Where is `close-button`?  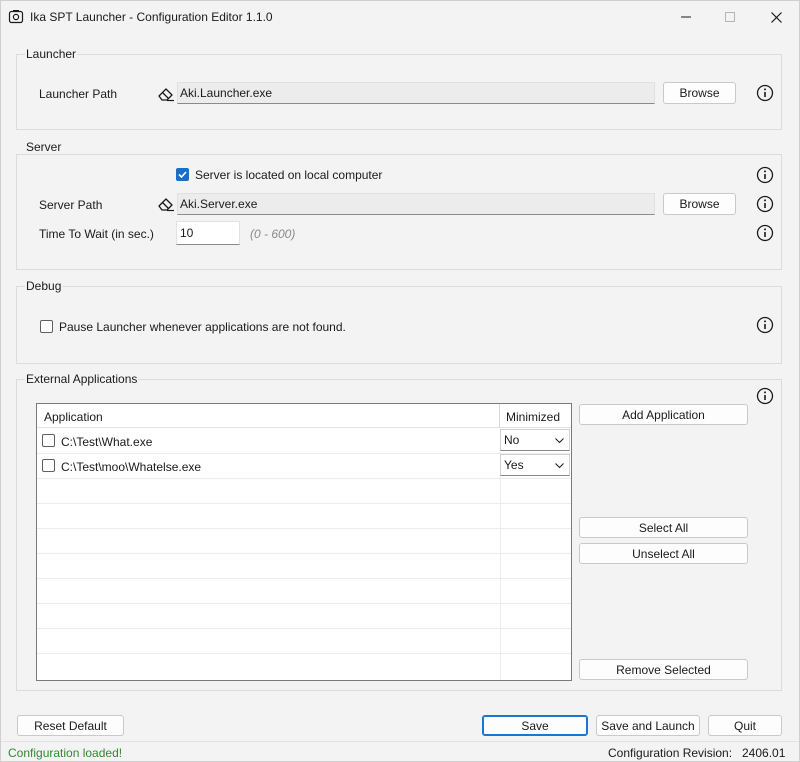
close-button is located at coordinates (776, 17).